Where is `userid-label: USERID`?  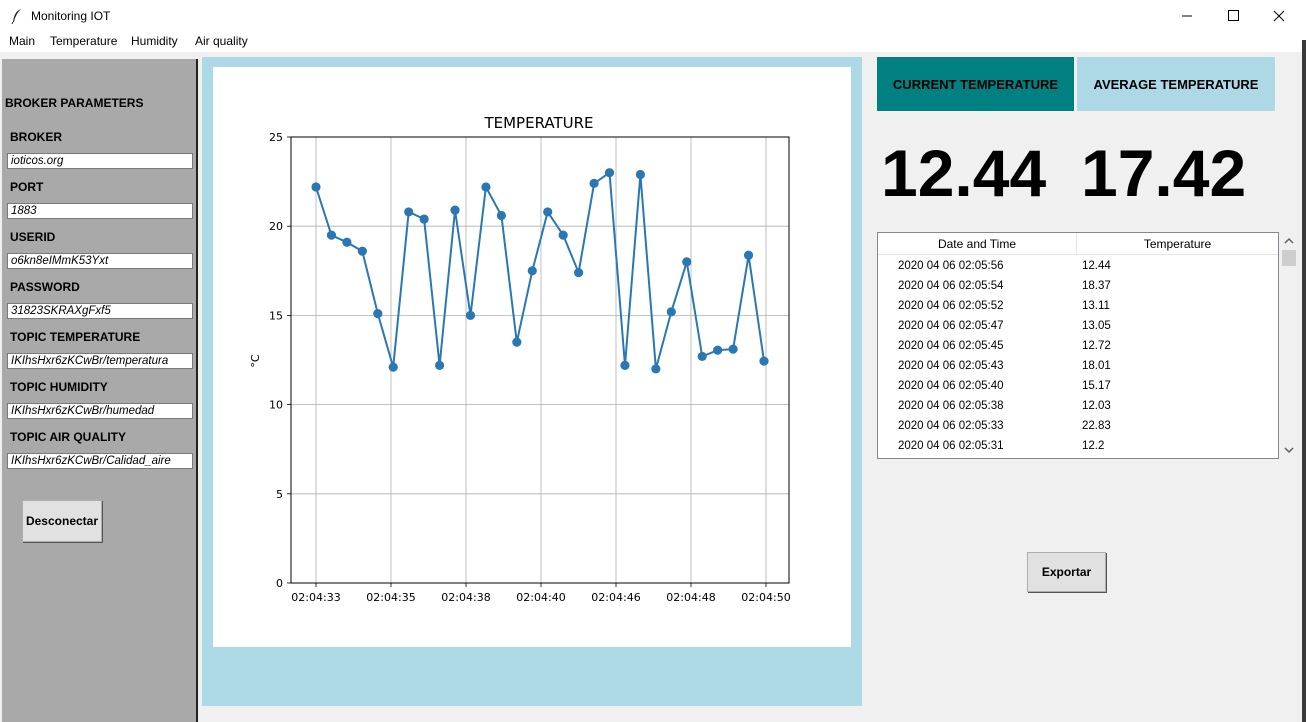 userid-label: USERID is located at coordinates (33, 237).